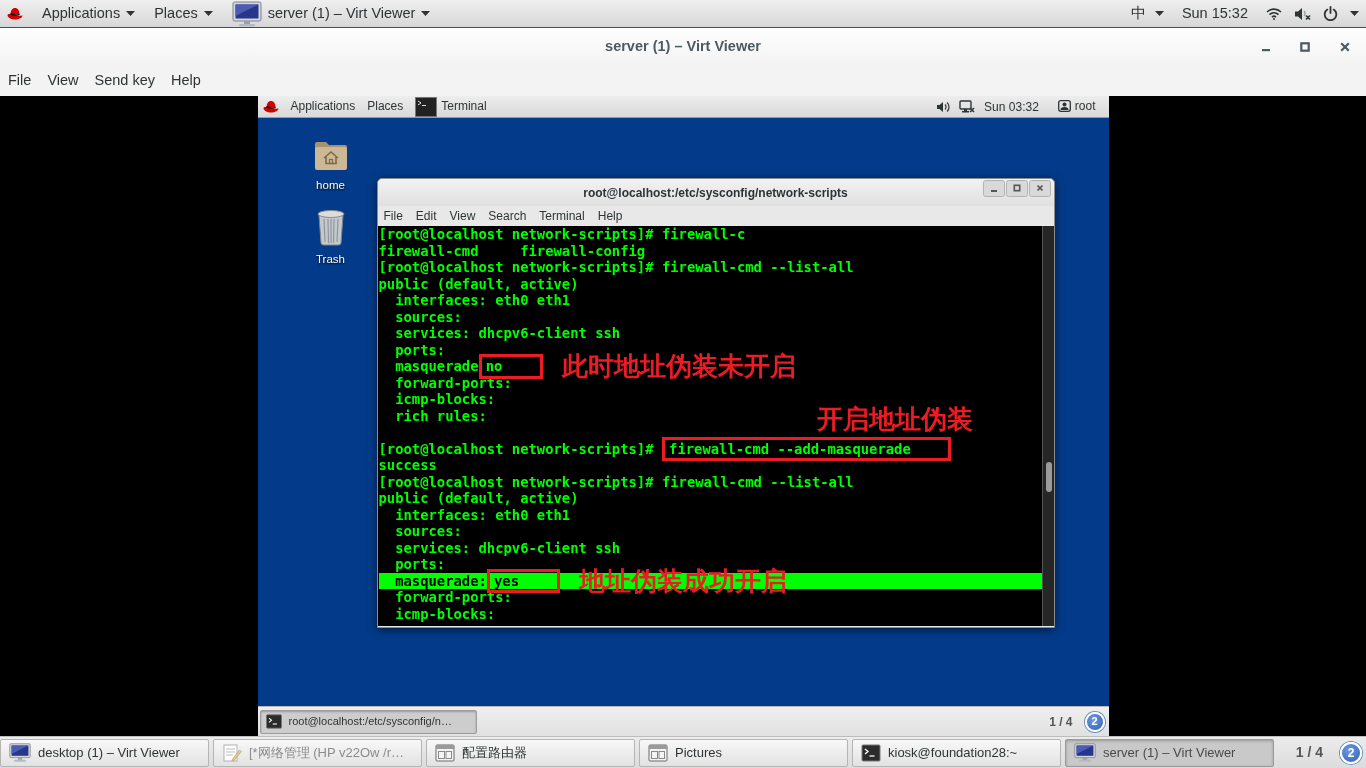  Describe the element at coordinates (682, 580) in the screenshot. I see `annotation-caption: 地址伪装成功开启` at that location.